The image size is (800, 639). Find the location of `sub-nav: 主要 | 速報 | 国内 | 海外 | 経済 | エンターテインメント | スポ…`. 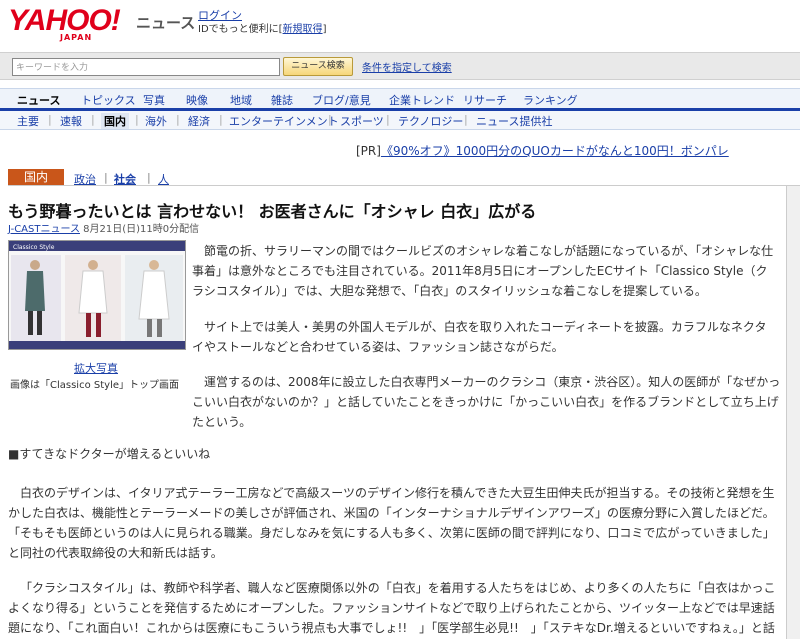

sub-nav: 主要 | 速報 | 国内 | 海外 | 経済 | エンターテインメント | スポ… is located at coordinates (400, 120).